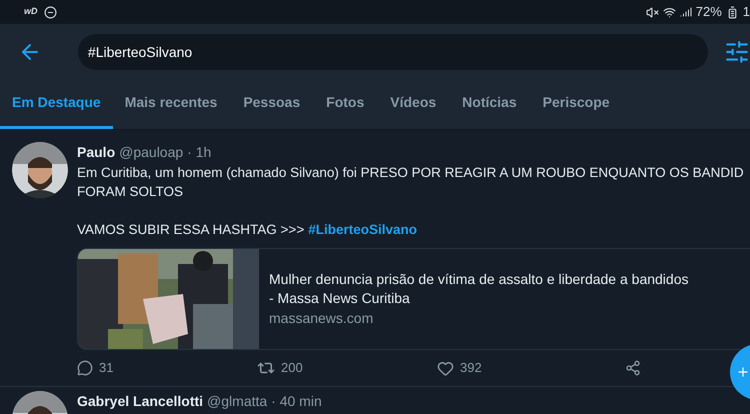 The width and height of the screenshot is (750, 414). Describe the element at coordinates (445, 368) in the screenshot. I see `like-icon` at that location.